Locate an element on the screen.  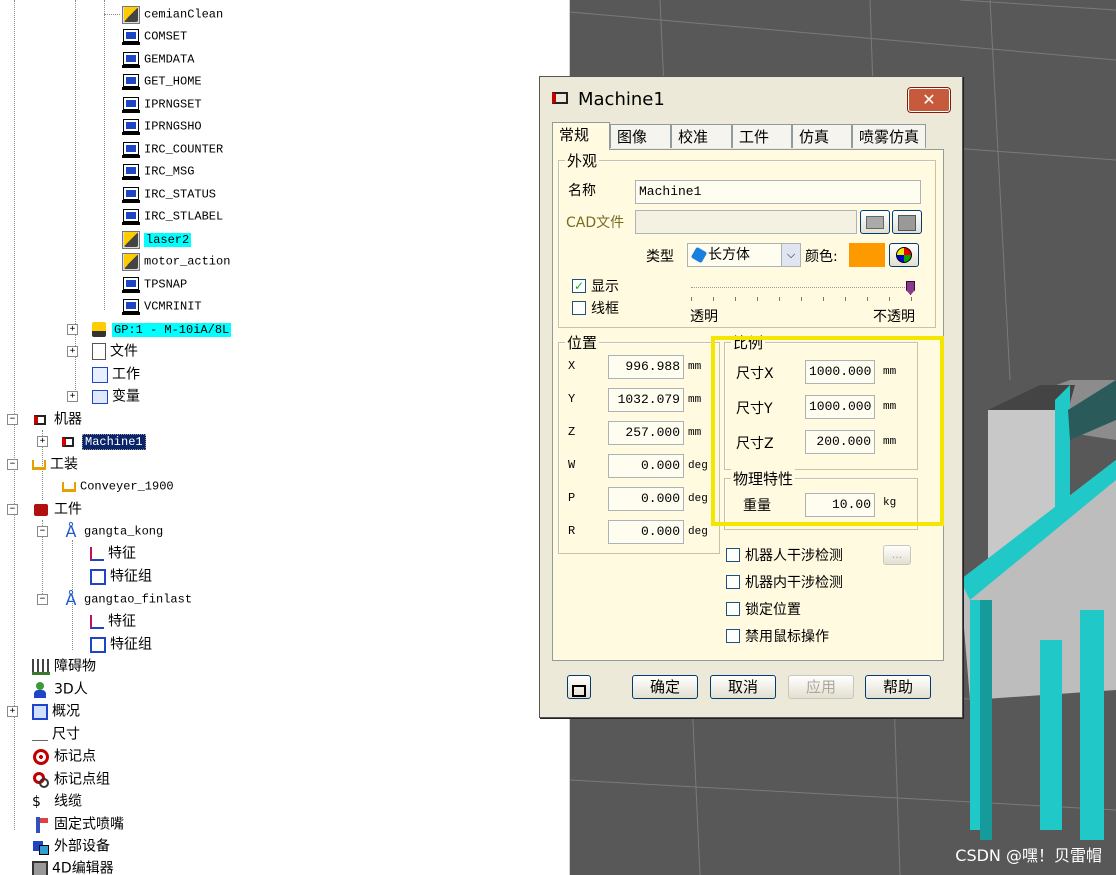
tree-item: IRC_STLABEL is located at coordinates (163, 216).